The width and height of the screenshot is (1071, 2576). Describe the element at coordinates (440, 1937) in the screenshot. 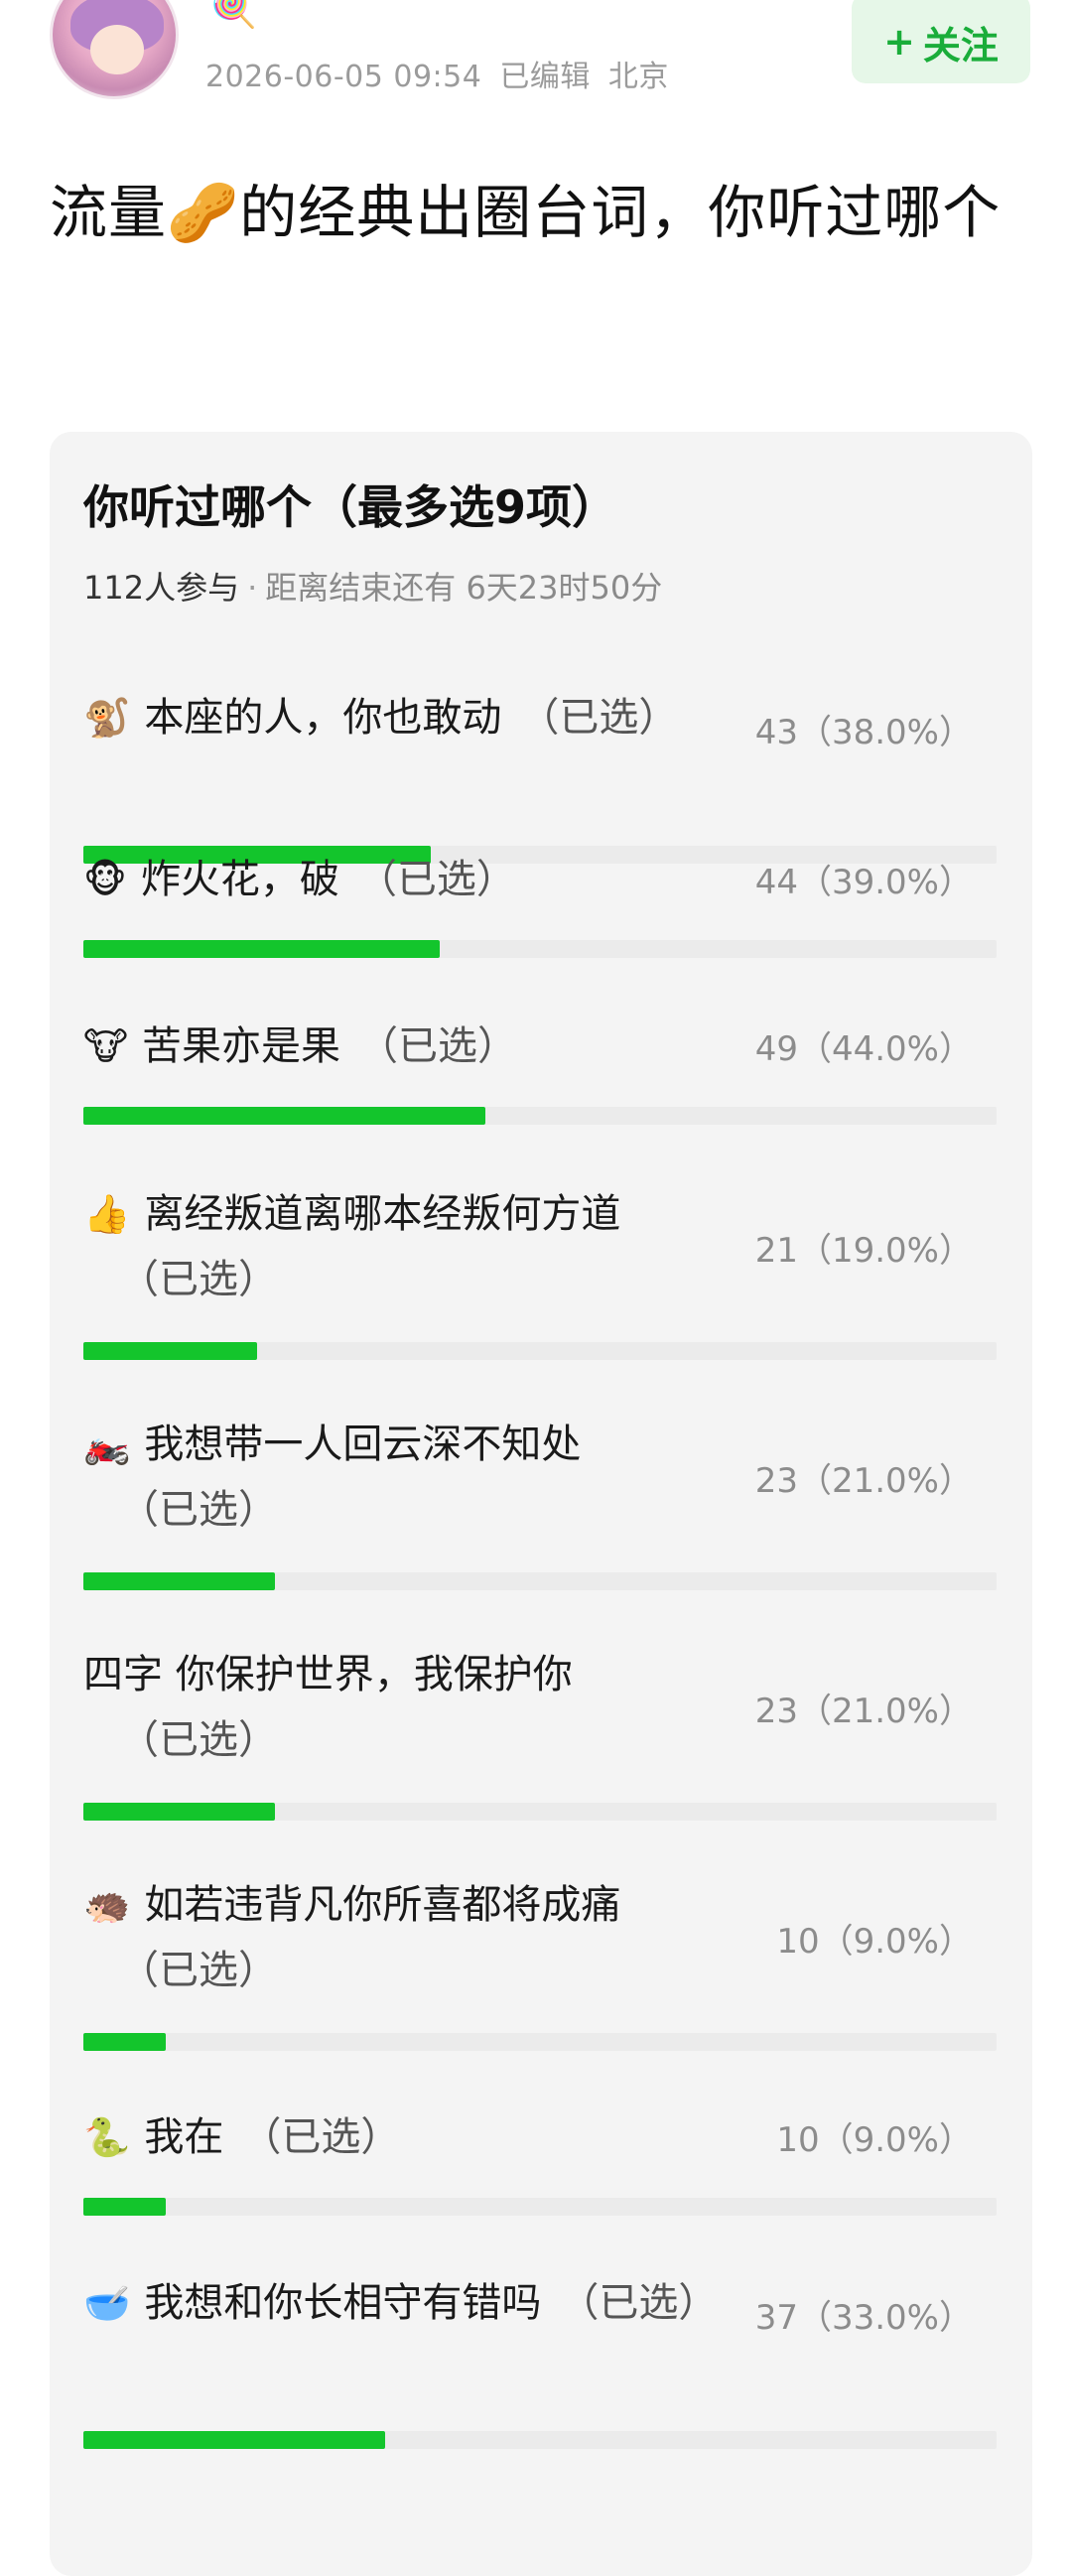

I see `poll-option-text: 🦔 如若违背凡你所喜都将成痛 （已选）` at that location.